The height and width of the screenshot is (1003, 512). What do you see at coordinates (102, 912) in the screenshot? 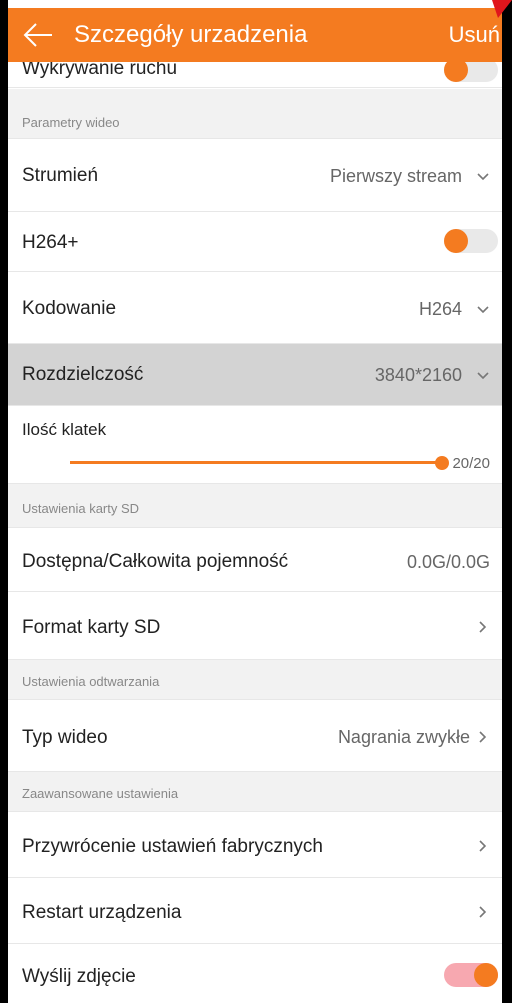
I see `restart-label: Restart urządzenia` at bounding box center [102, 912].